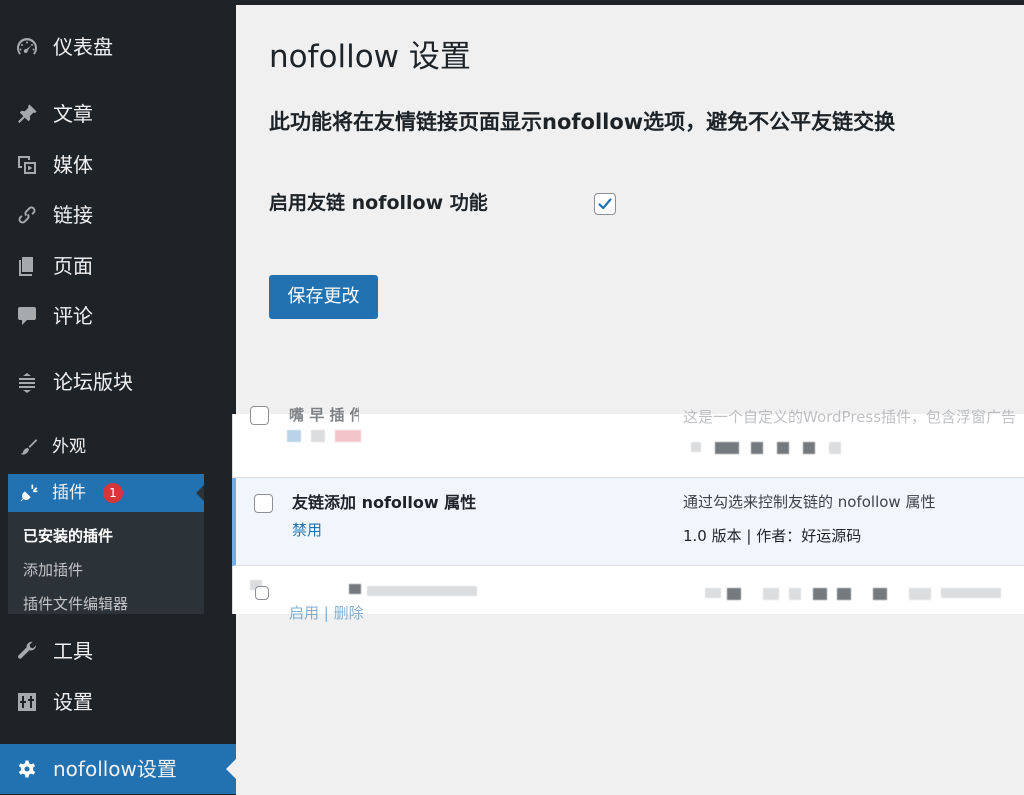 The image size is (1024, 795). What do you see at coordinates (118, 651) in the screenshot?
I see `sidebar-item-tools: 工具` at bounding box center [118, 651].